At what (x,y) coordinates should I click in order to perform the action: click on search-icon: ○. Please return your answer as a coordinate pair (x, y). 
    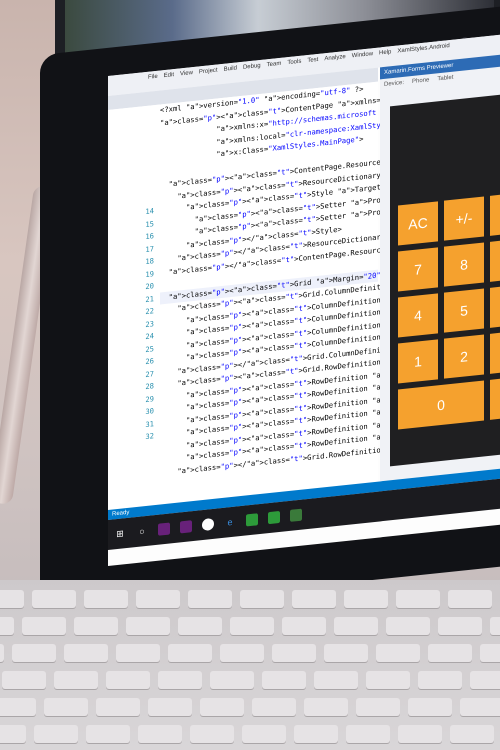
    Looking at the image, I should click on (142, 531).